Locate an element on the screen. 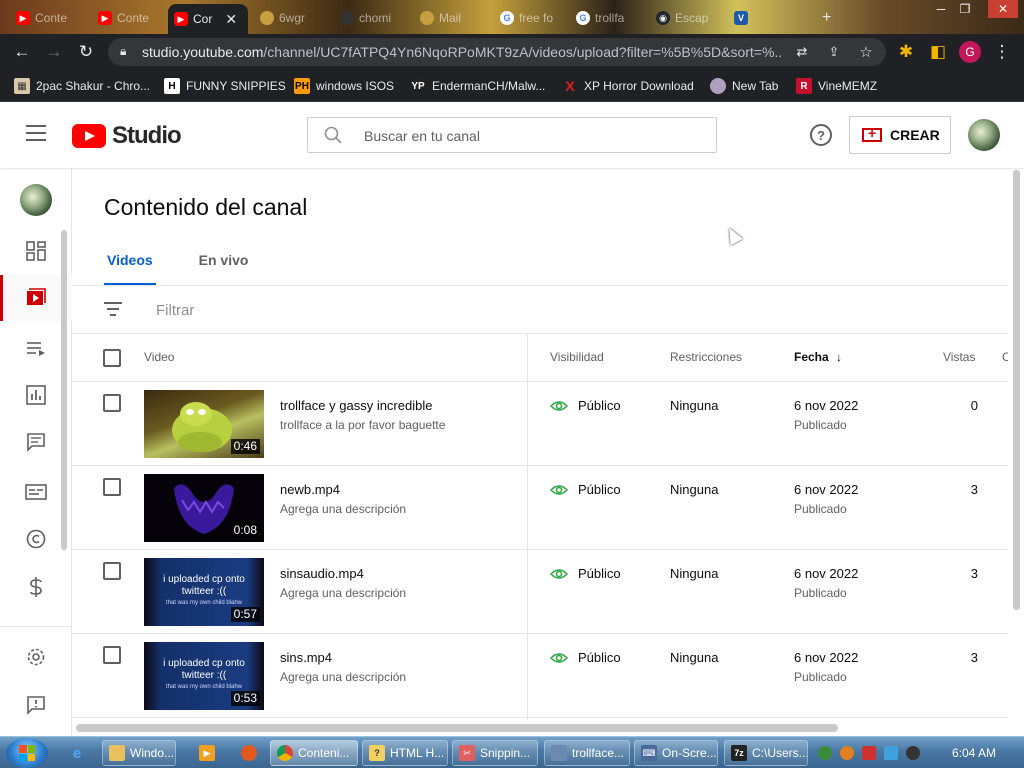 The width and height of the screenshot is (1024, 768). forward-icon: → is located at coordinates (54, 52).